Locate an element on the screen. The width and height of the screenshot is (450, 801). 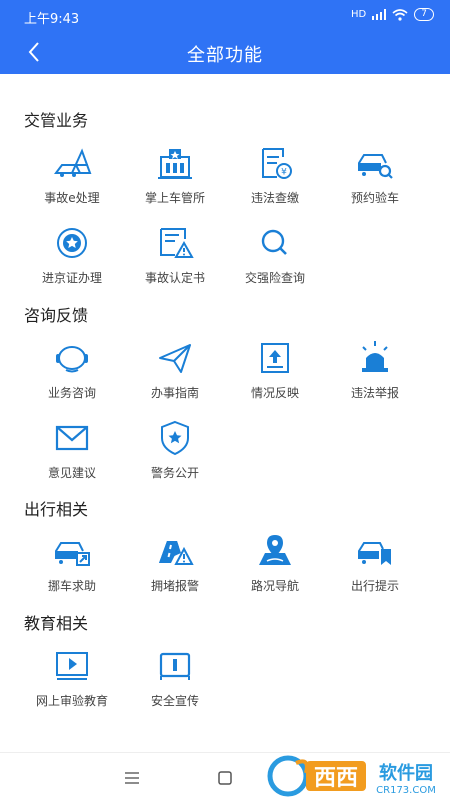
service-guide-label: 办事指南 is located at coordinates (174, 393).